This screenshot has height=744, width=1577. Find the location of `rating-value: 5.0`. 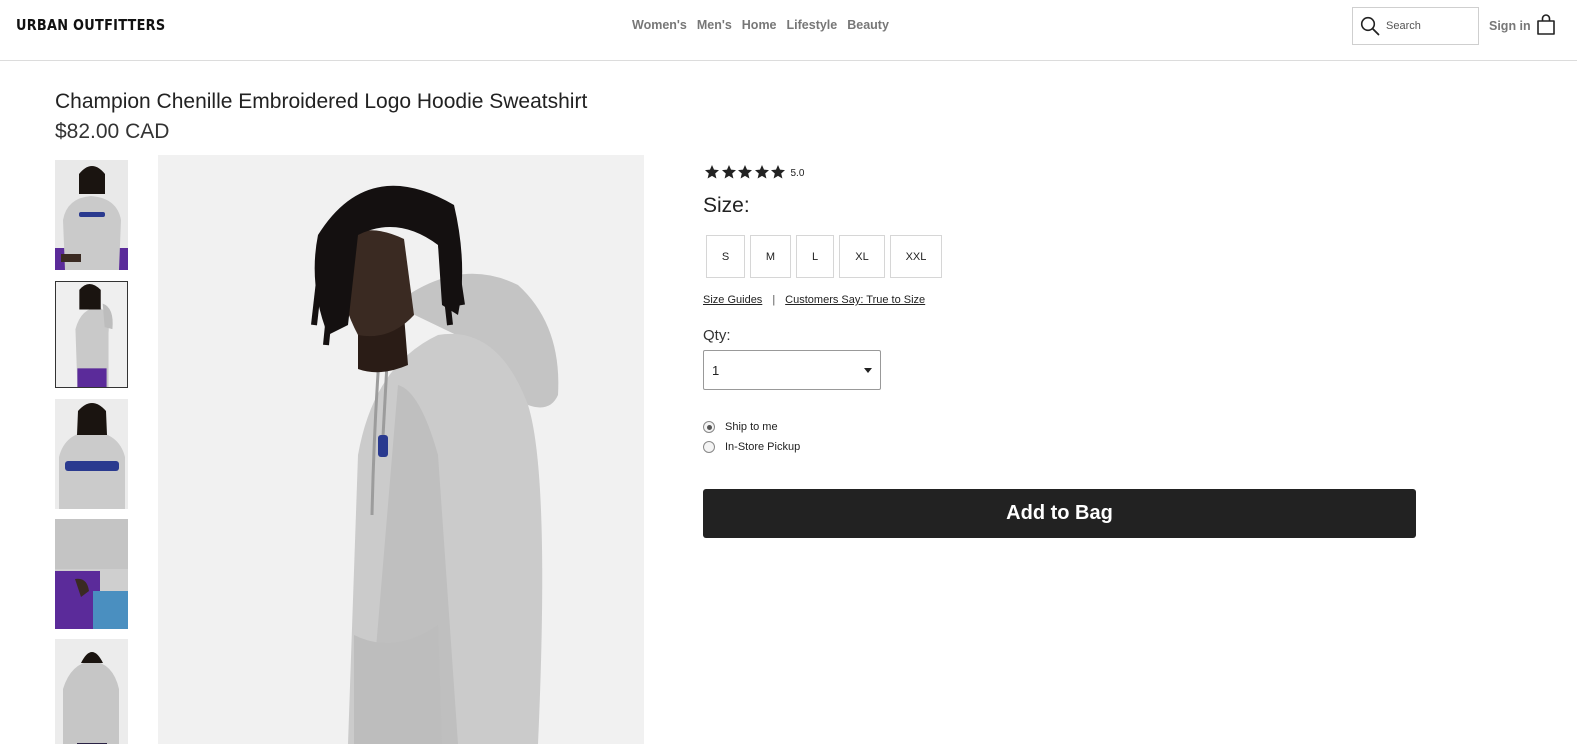

rating-value: 5.0 is located at coordinates (797, 173).